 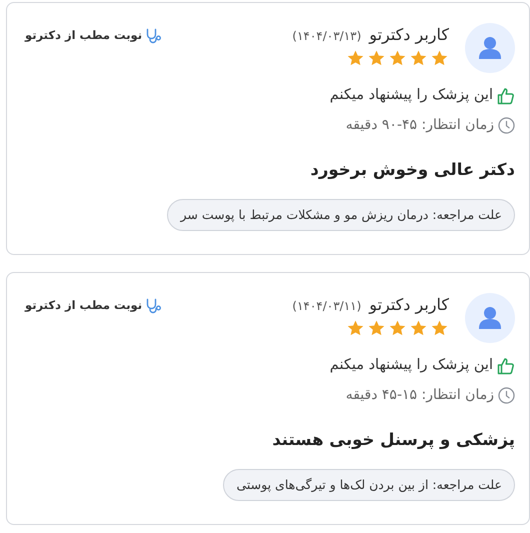 I want to click on review-date: (۱۴۰۴/۰۳/۱۳), so click(x=327, y=36).